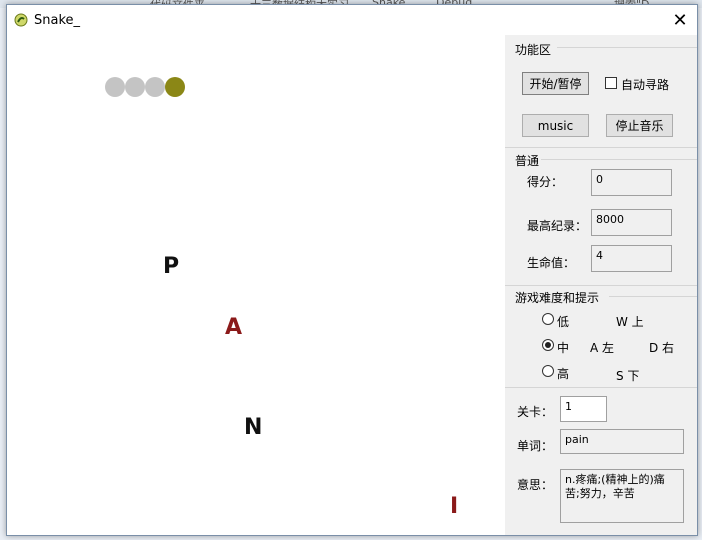 Image resolution: width=702 pixels, height=540 pixels. What do you see at coordinates (555, 125) in the screenshot?
I see `music-button: music` at bounding box center [555, 125].